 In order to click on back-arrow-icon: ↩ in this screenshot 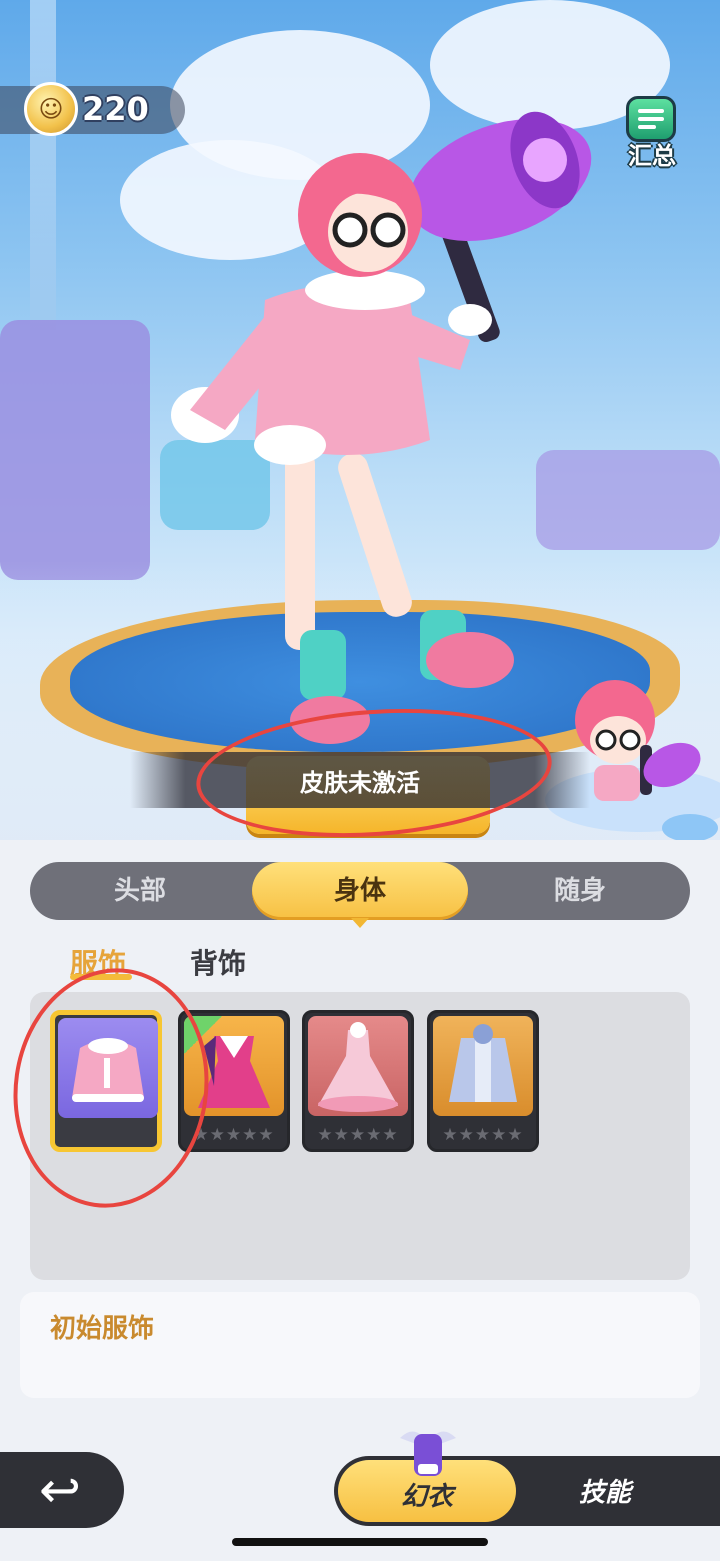, I will do `click(60, 1490)`.